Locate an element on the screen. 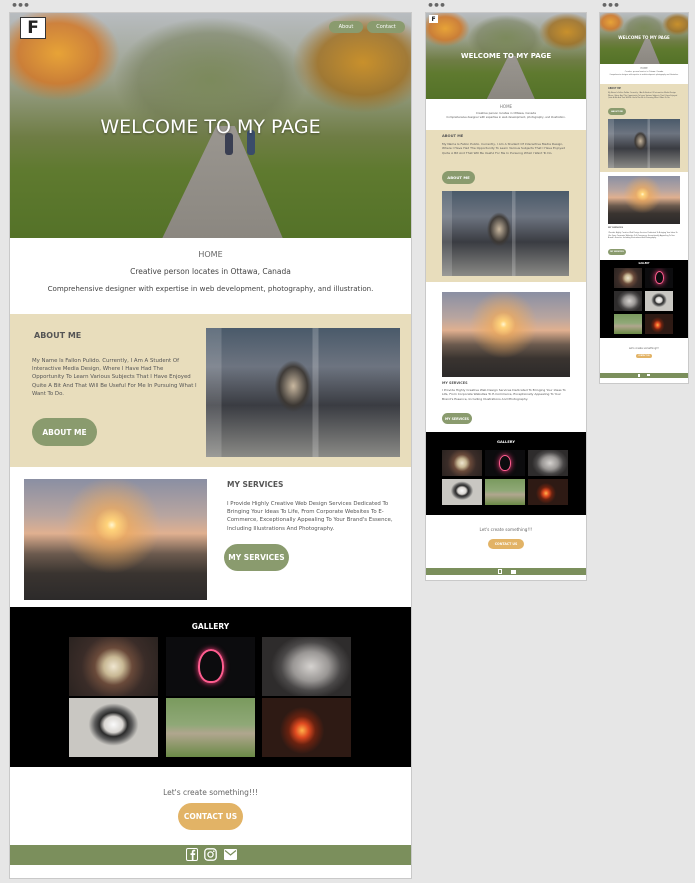 This screenshot has height=883, width=695. frame-handle-tablet: ••• is located at coordinates (436, 5).